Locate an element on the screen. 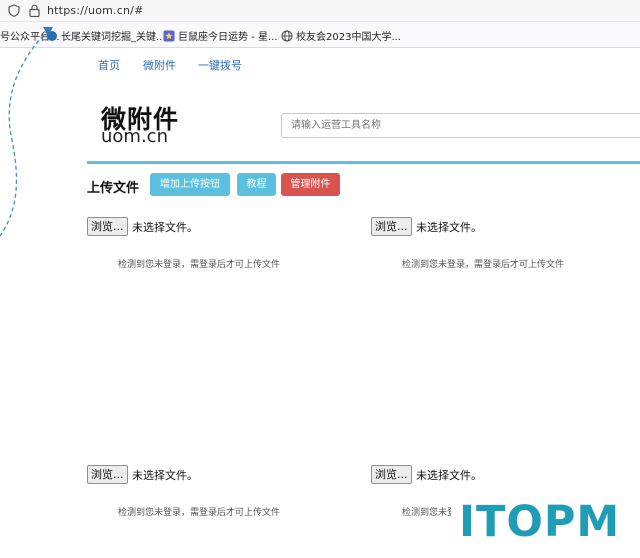  add-upload-button: 增加上传按钮 is located at coordinates (190, 184).